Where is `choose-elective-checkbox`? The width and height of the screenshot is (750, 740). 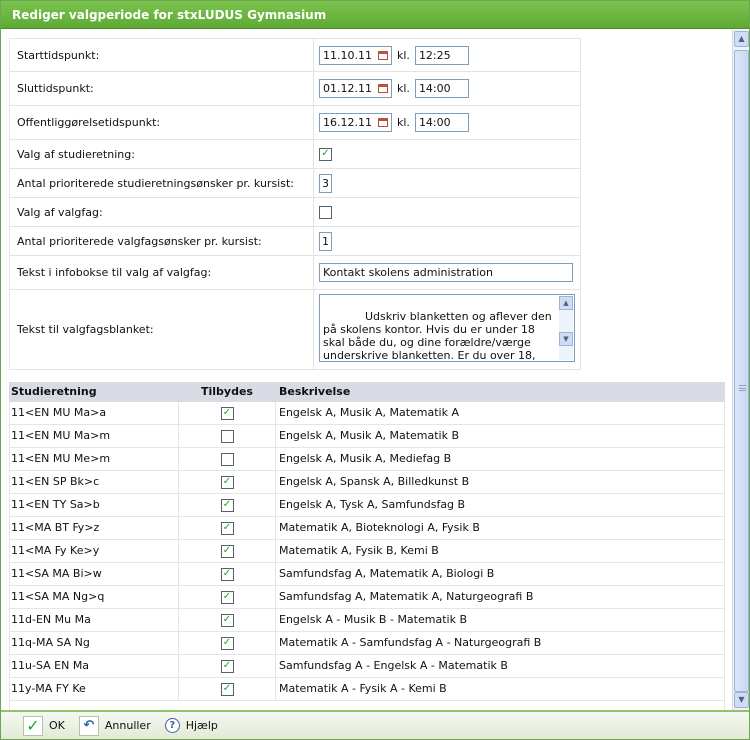 choose-elective-checkbox is located at coordinates (325, 212).